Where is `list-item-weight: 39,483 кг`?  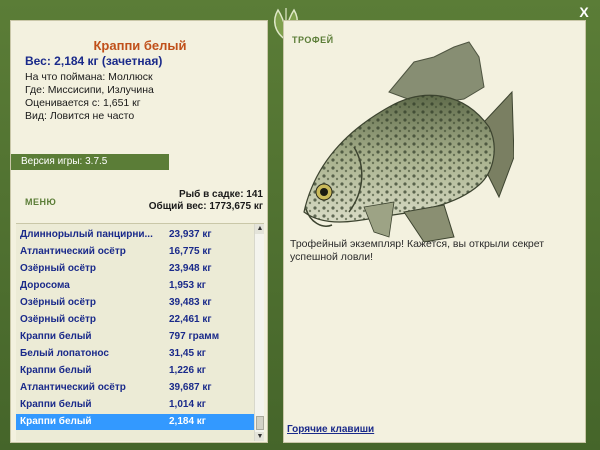
list-item-weight: 39,483 кг is located at coordinates (190, 302).